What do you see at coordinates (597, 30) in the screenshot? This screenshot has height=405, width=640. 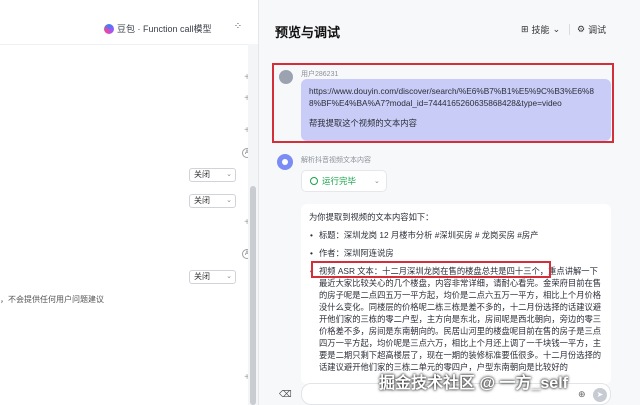 I see `debug-label: 调试` at bounding box center [597, 30].